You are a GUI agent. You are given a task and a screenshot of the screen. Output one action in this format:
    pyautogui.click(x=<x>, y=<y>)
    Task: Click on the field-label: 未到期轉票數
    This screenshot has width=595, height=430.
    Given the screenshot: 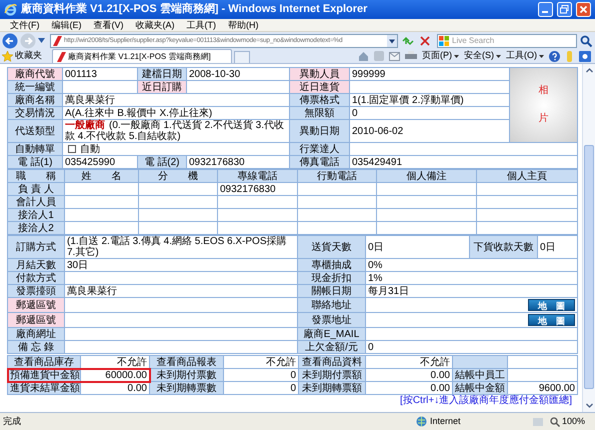 What is the action you would take?
    pyautogui.click(x=187, y=388)
    